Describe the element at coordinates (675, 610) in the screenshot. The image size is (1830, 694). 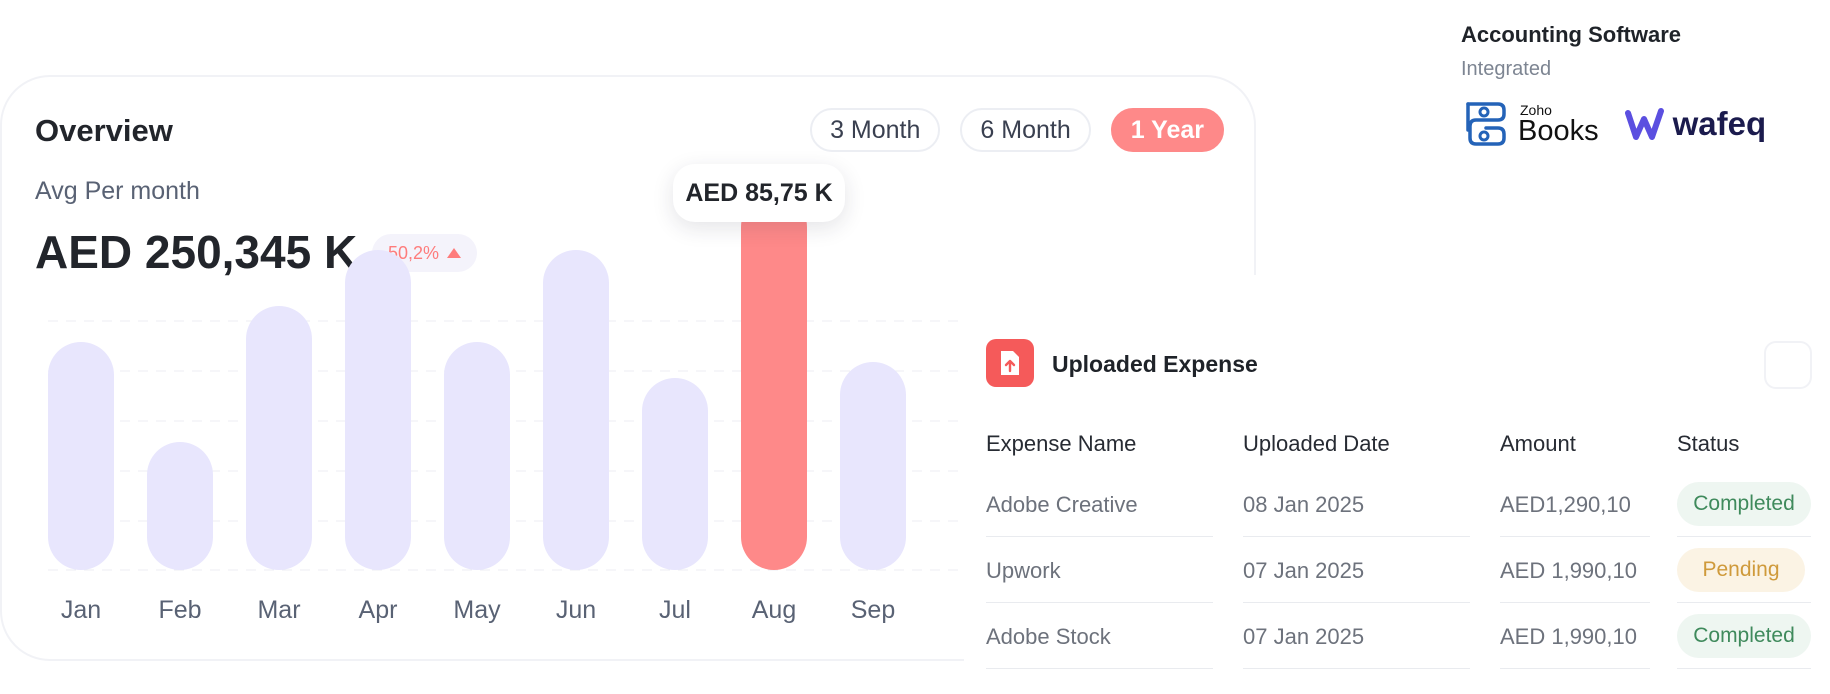
I see `x-tick-label: Jul` at that location.